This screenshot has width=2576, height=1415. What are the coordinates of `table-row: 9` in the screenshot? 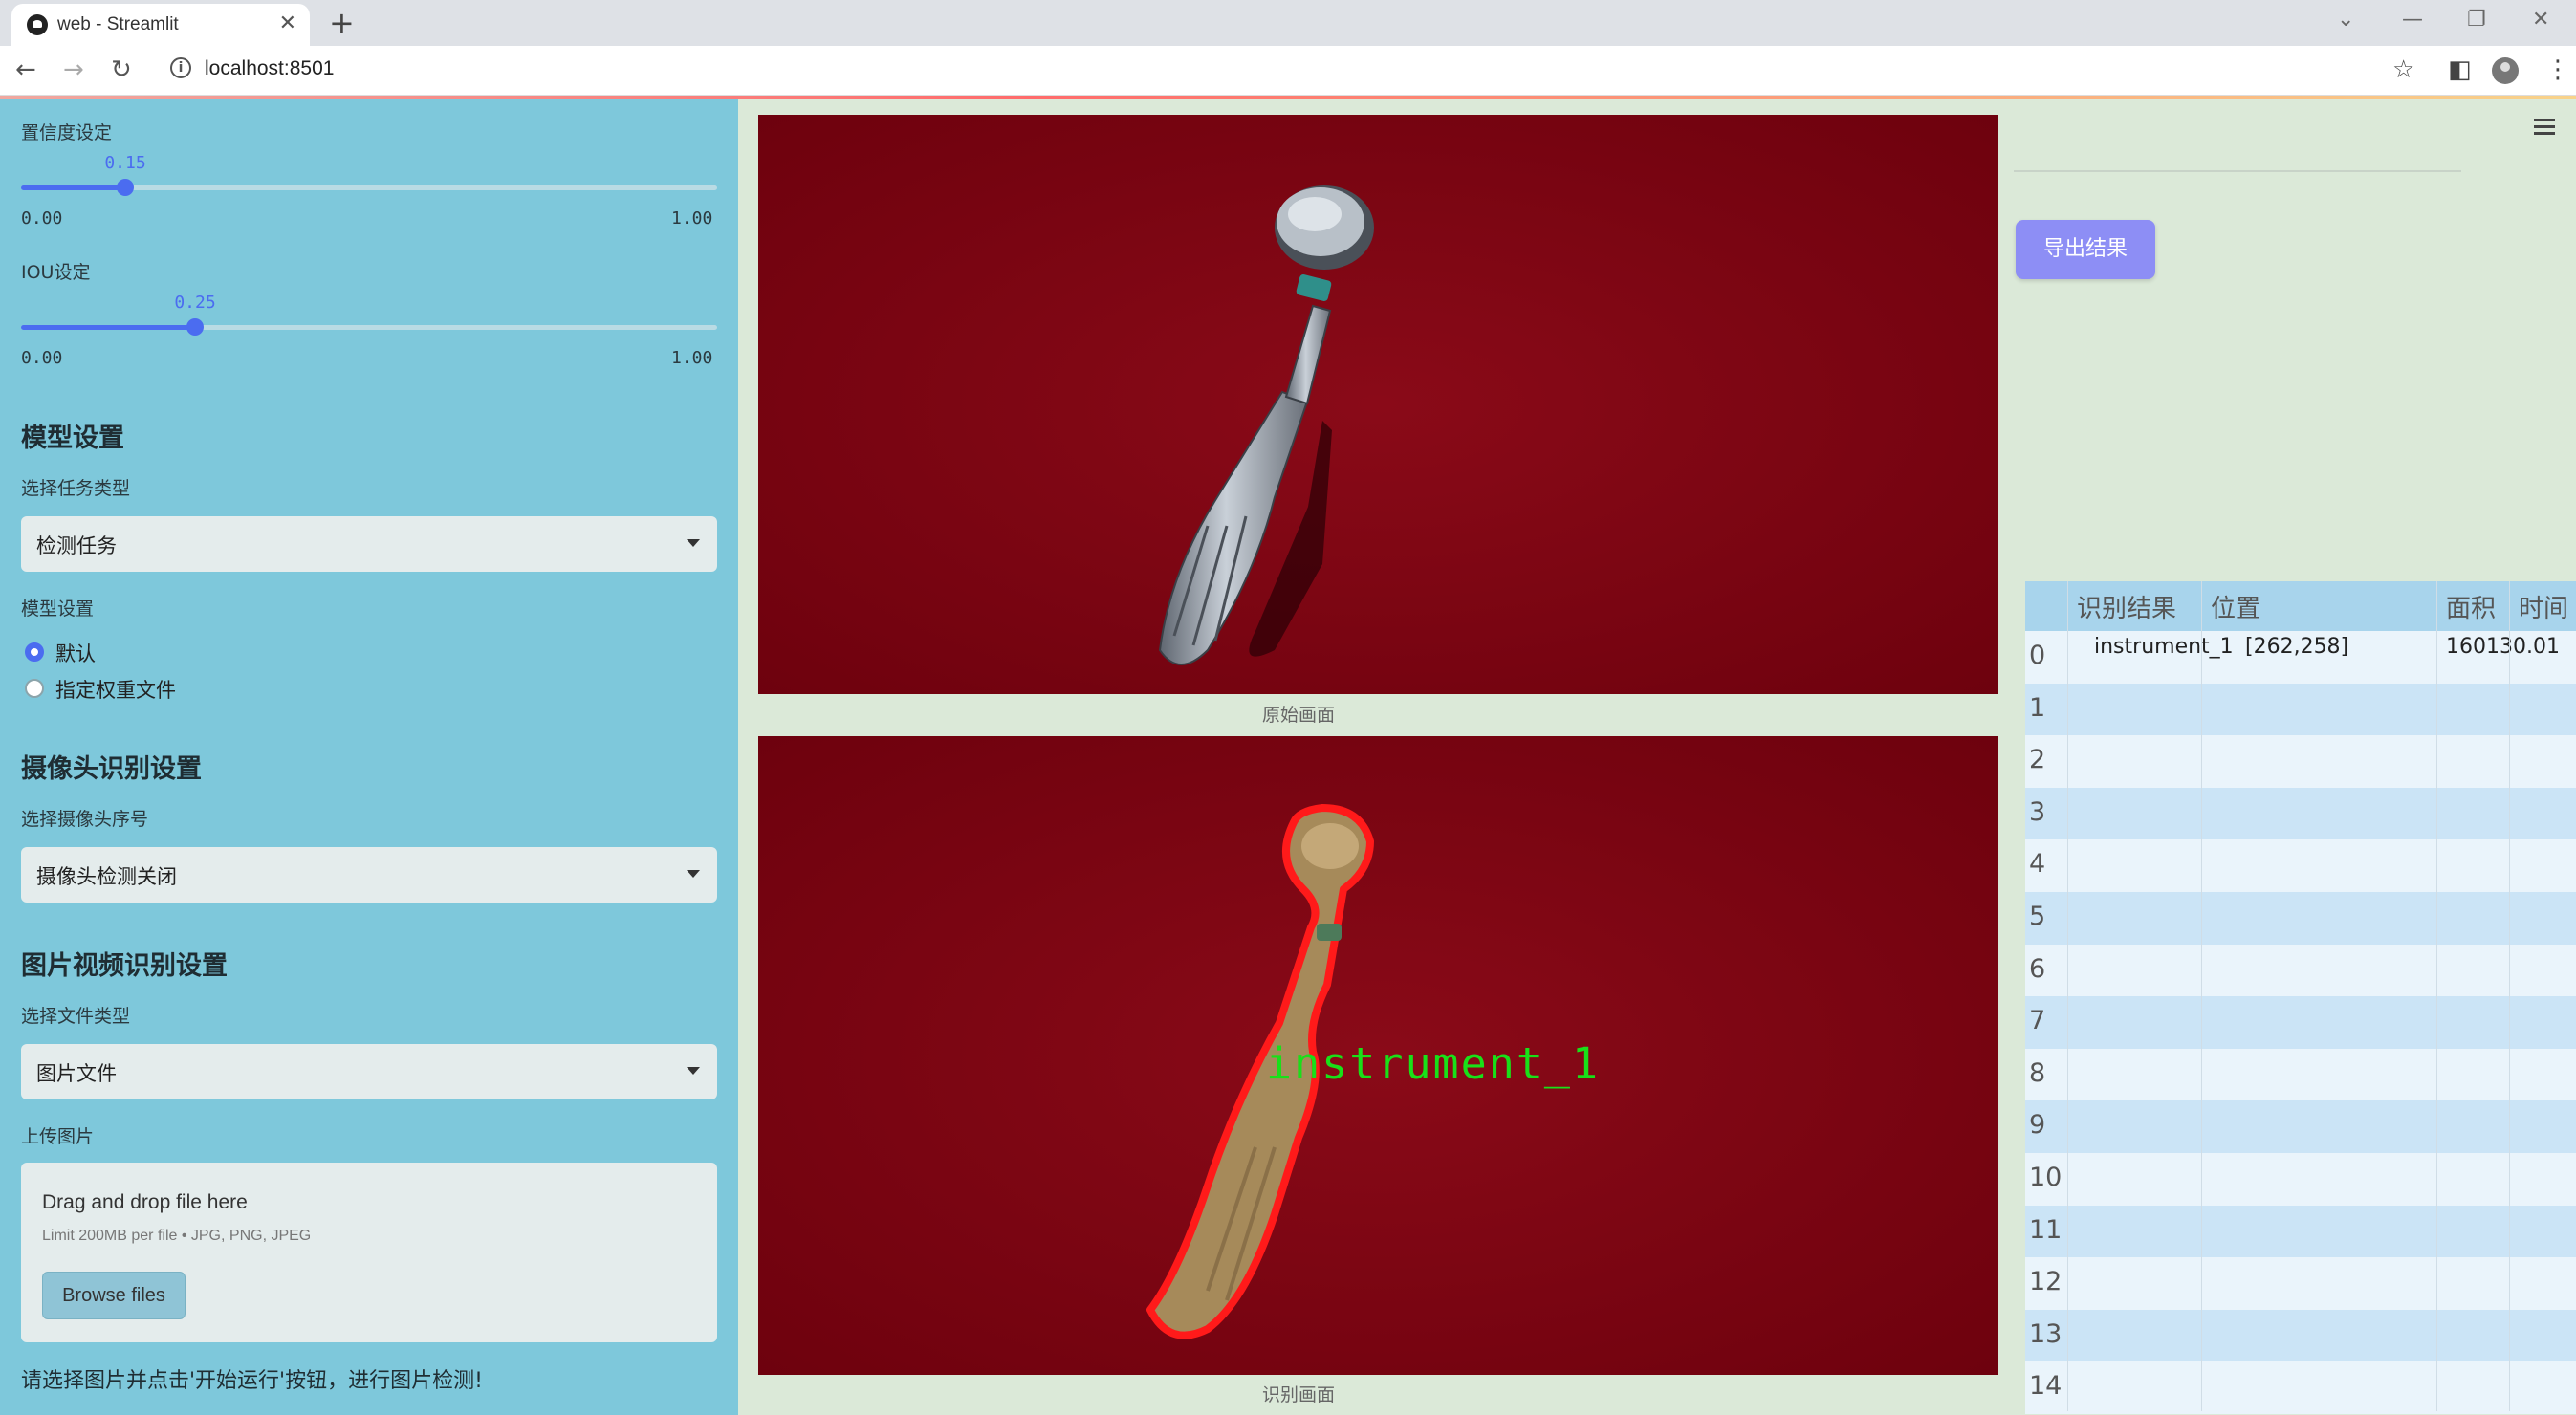 It's located at (2300, 1126).